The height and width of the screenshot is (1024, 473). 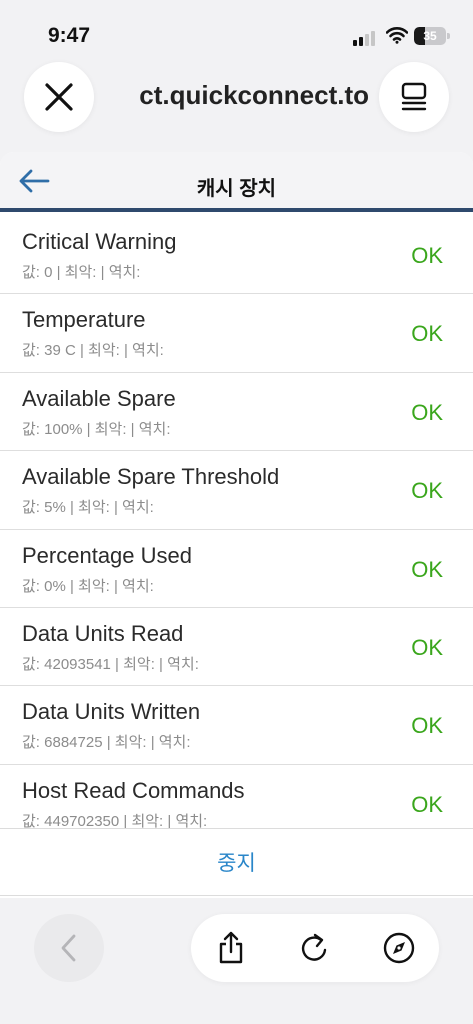 I want to click on nav-back-button, so click(x=69, y=948).